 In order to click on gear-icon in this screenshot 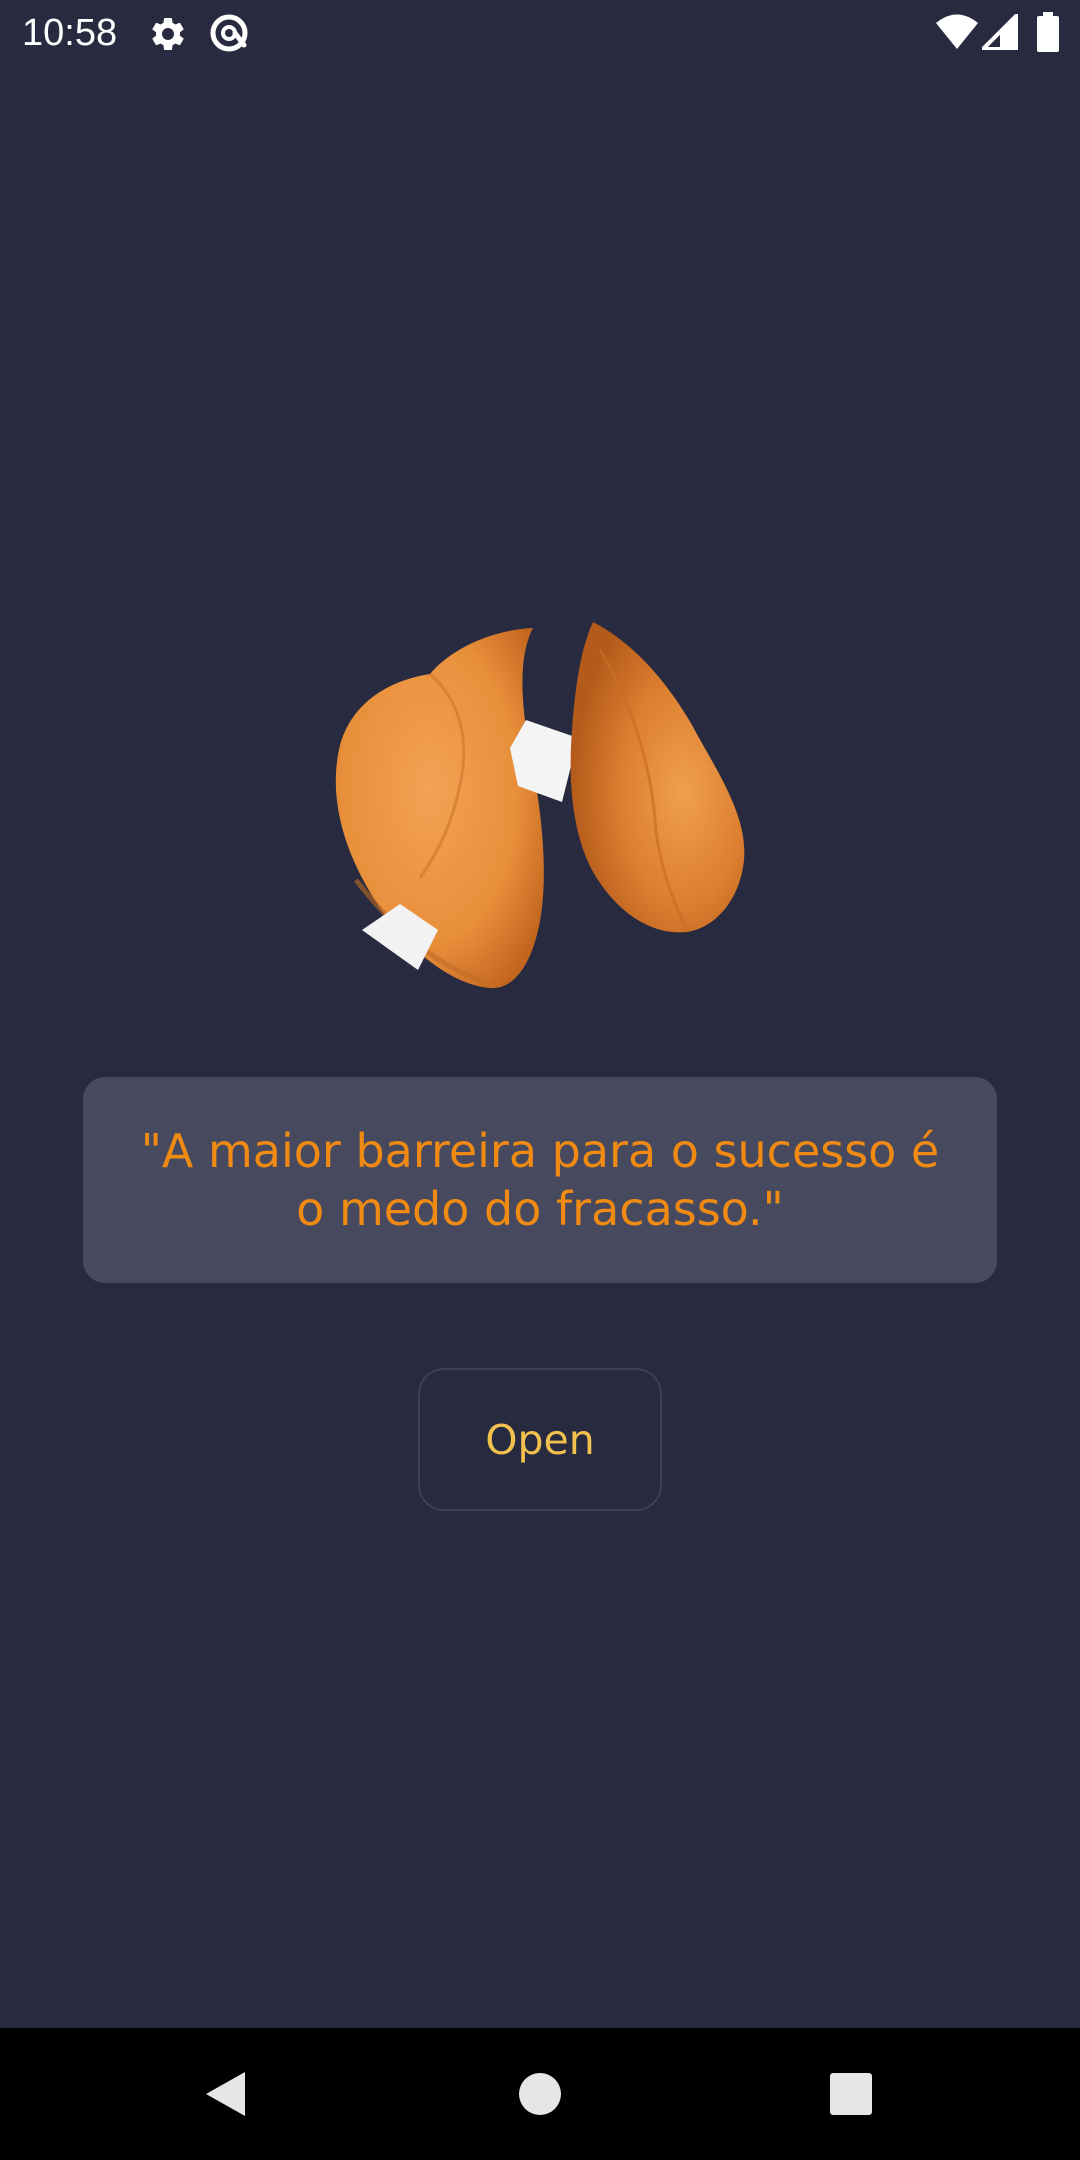, I will do `click(168, 33)`.